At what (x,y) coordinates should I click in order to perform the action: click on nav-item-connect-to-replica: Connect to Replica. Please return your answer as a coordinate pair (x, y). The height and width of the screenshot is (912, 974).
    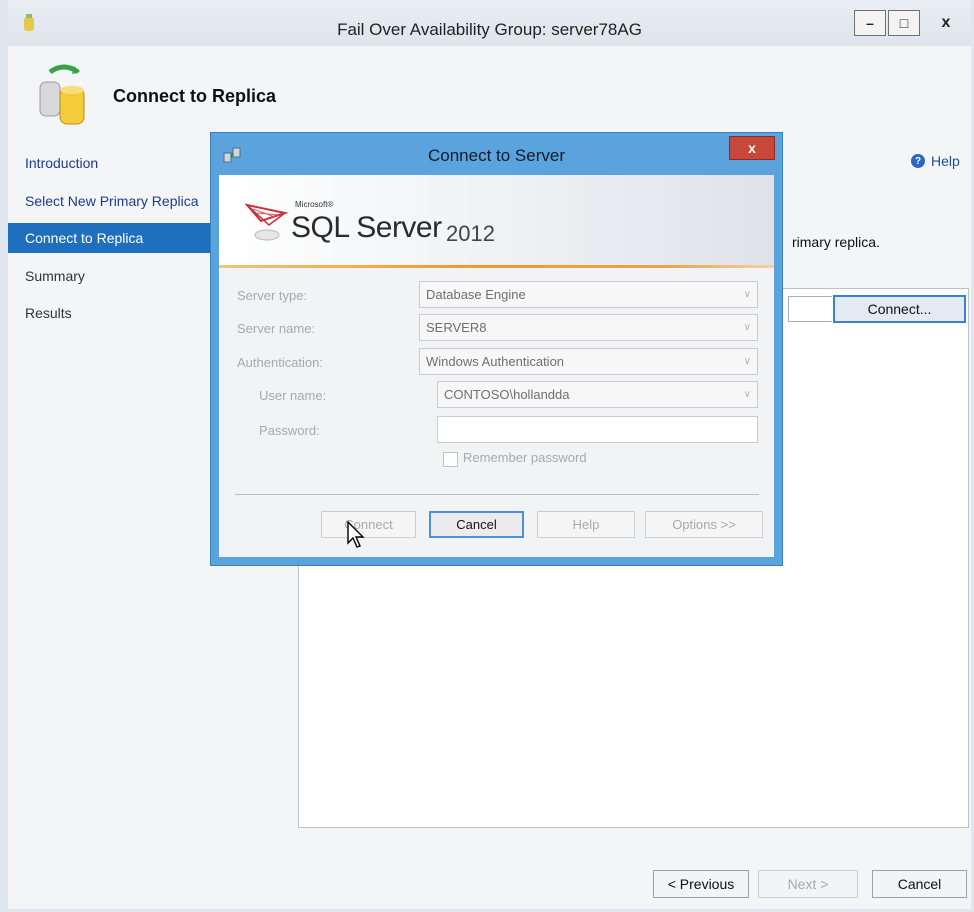
    Looking at the image, I should click on (113, 238).